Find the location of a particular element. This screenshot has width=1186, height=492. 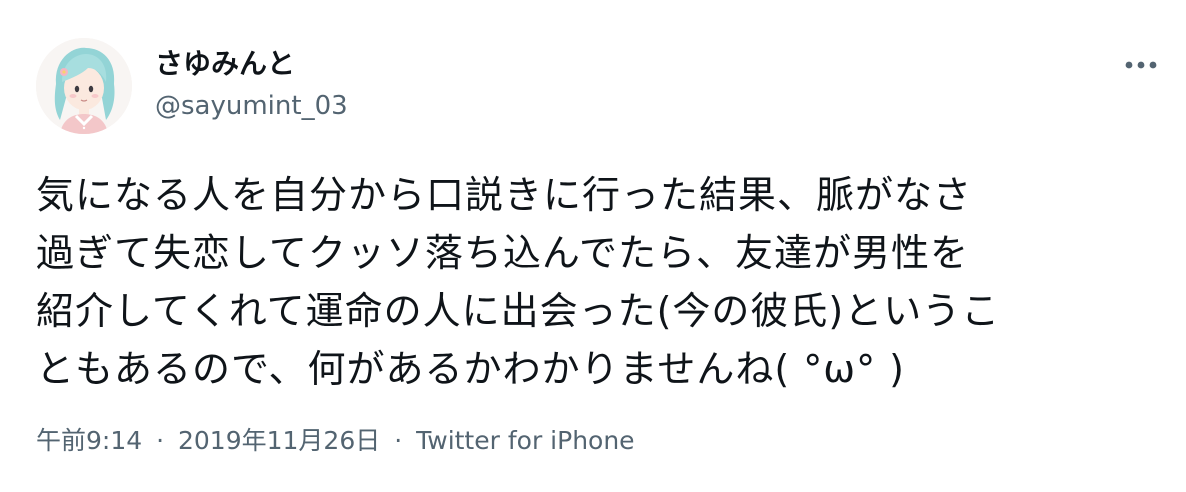

tweet-time: 午前9:14 is located at coordinates (89, 440).